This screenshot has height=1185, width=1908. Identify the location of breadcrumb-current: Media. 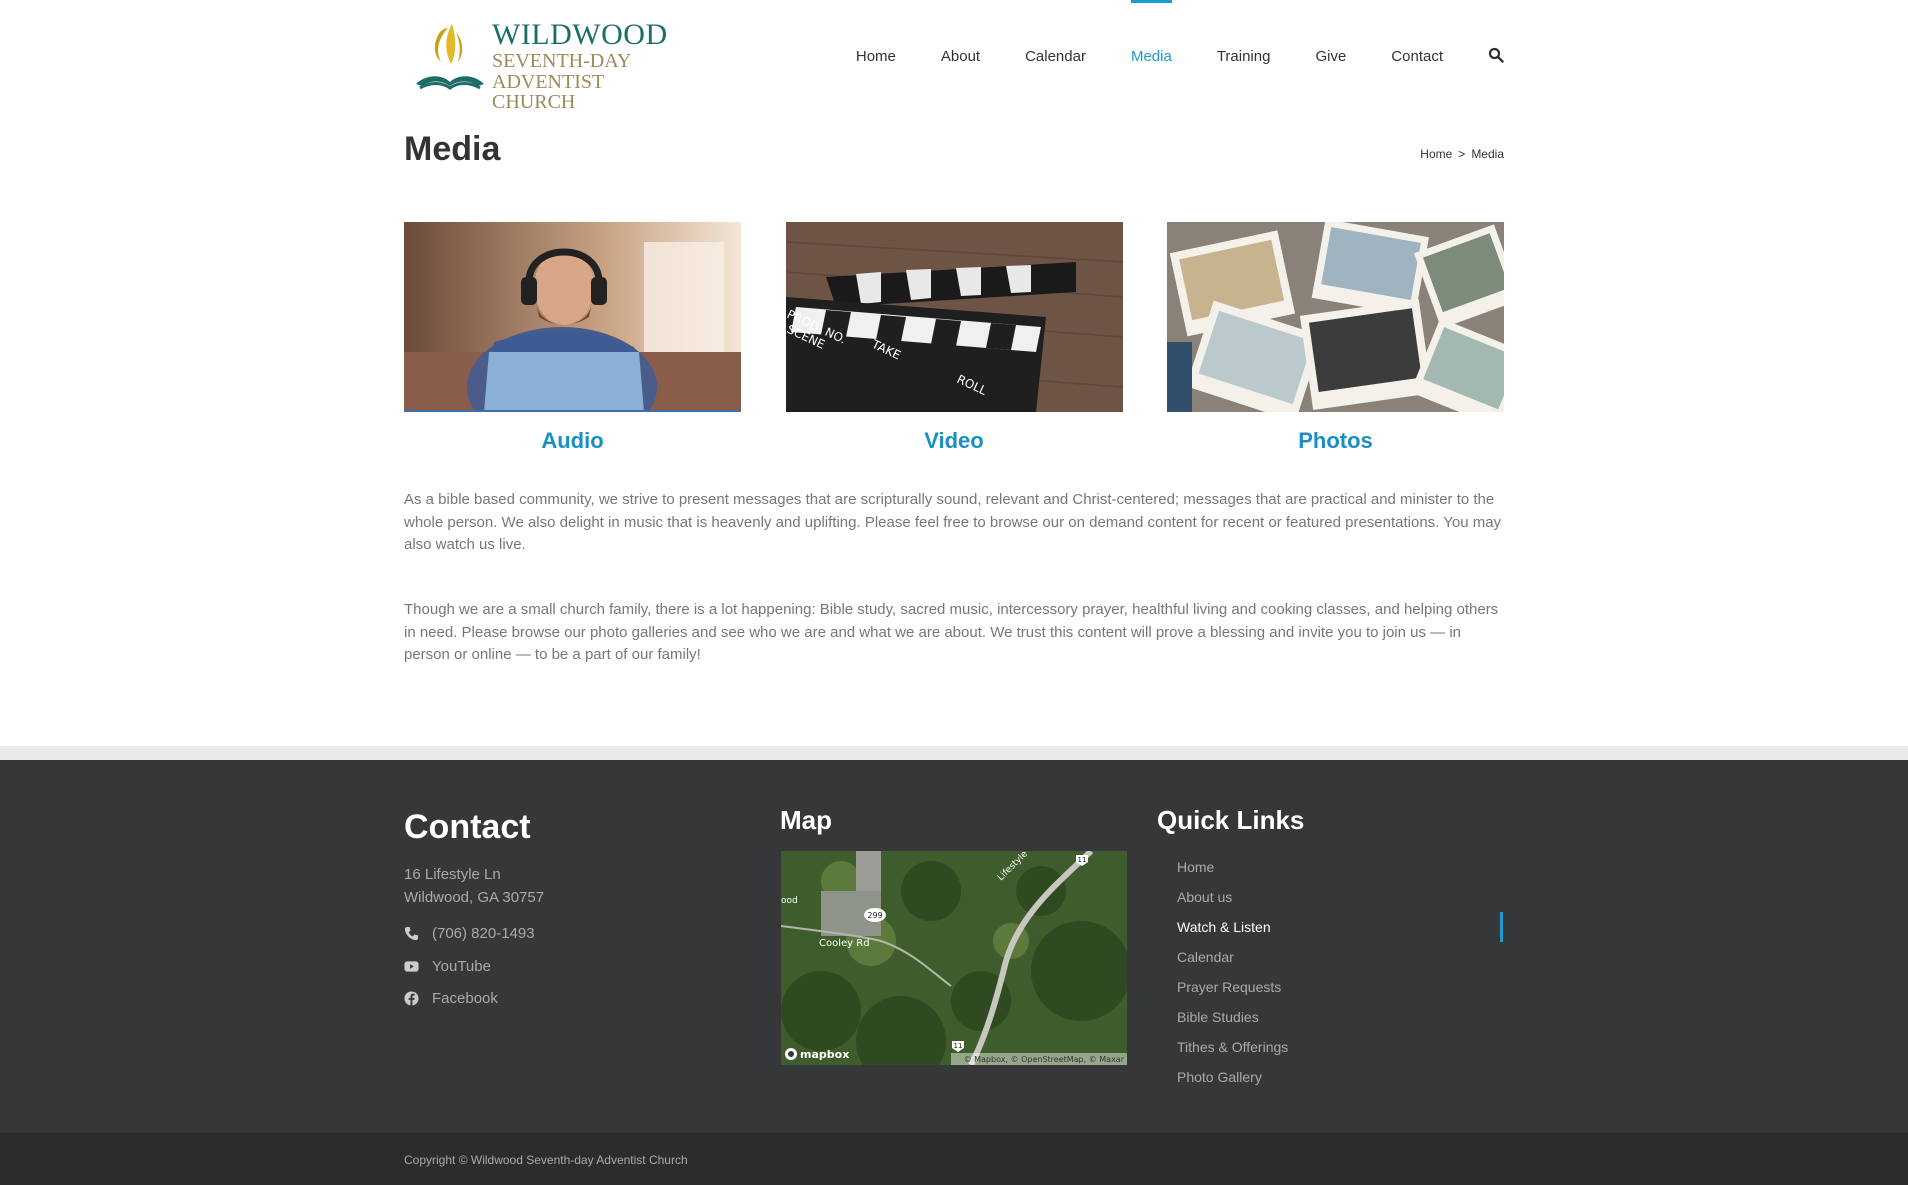
(1487, 154).